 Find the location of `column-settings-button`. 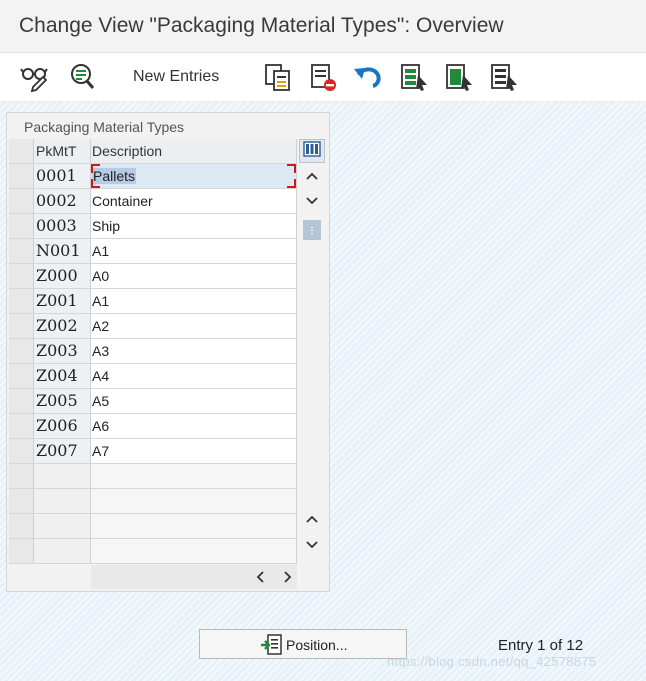

column-settings-button is located at coordinates (312, 151).